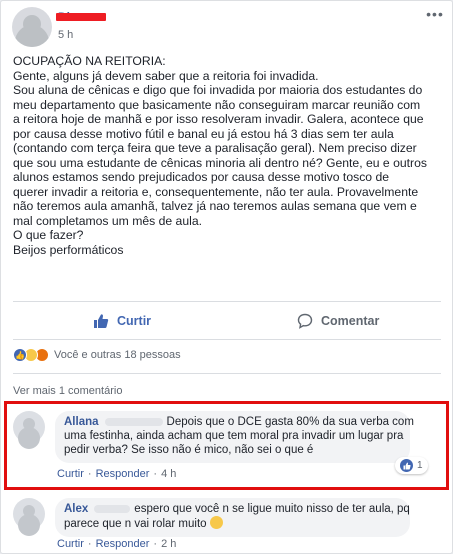  I want to click on actions-top-divider, so click(227, 301).